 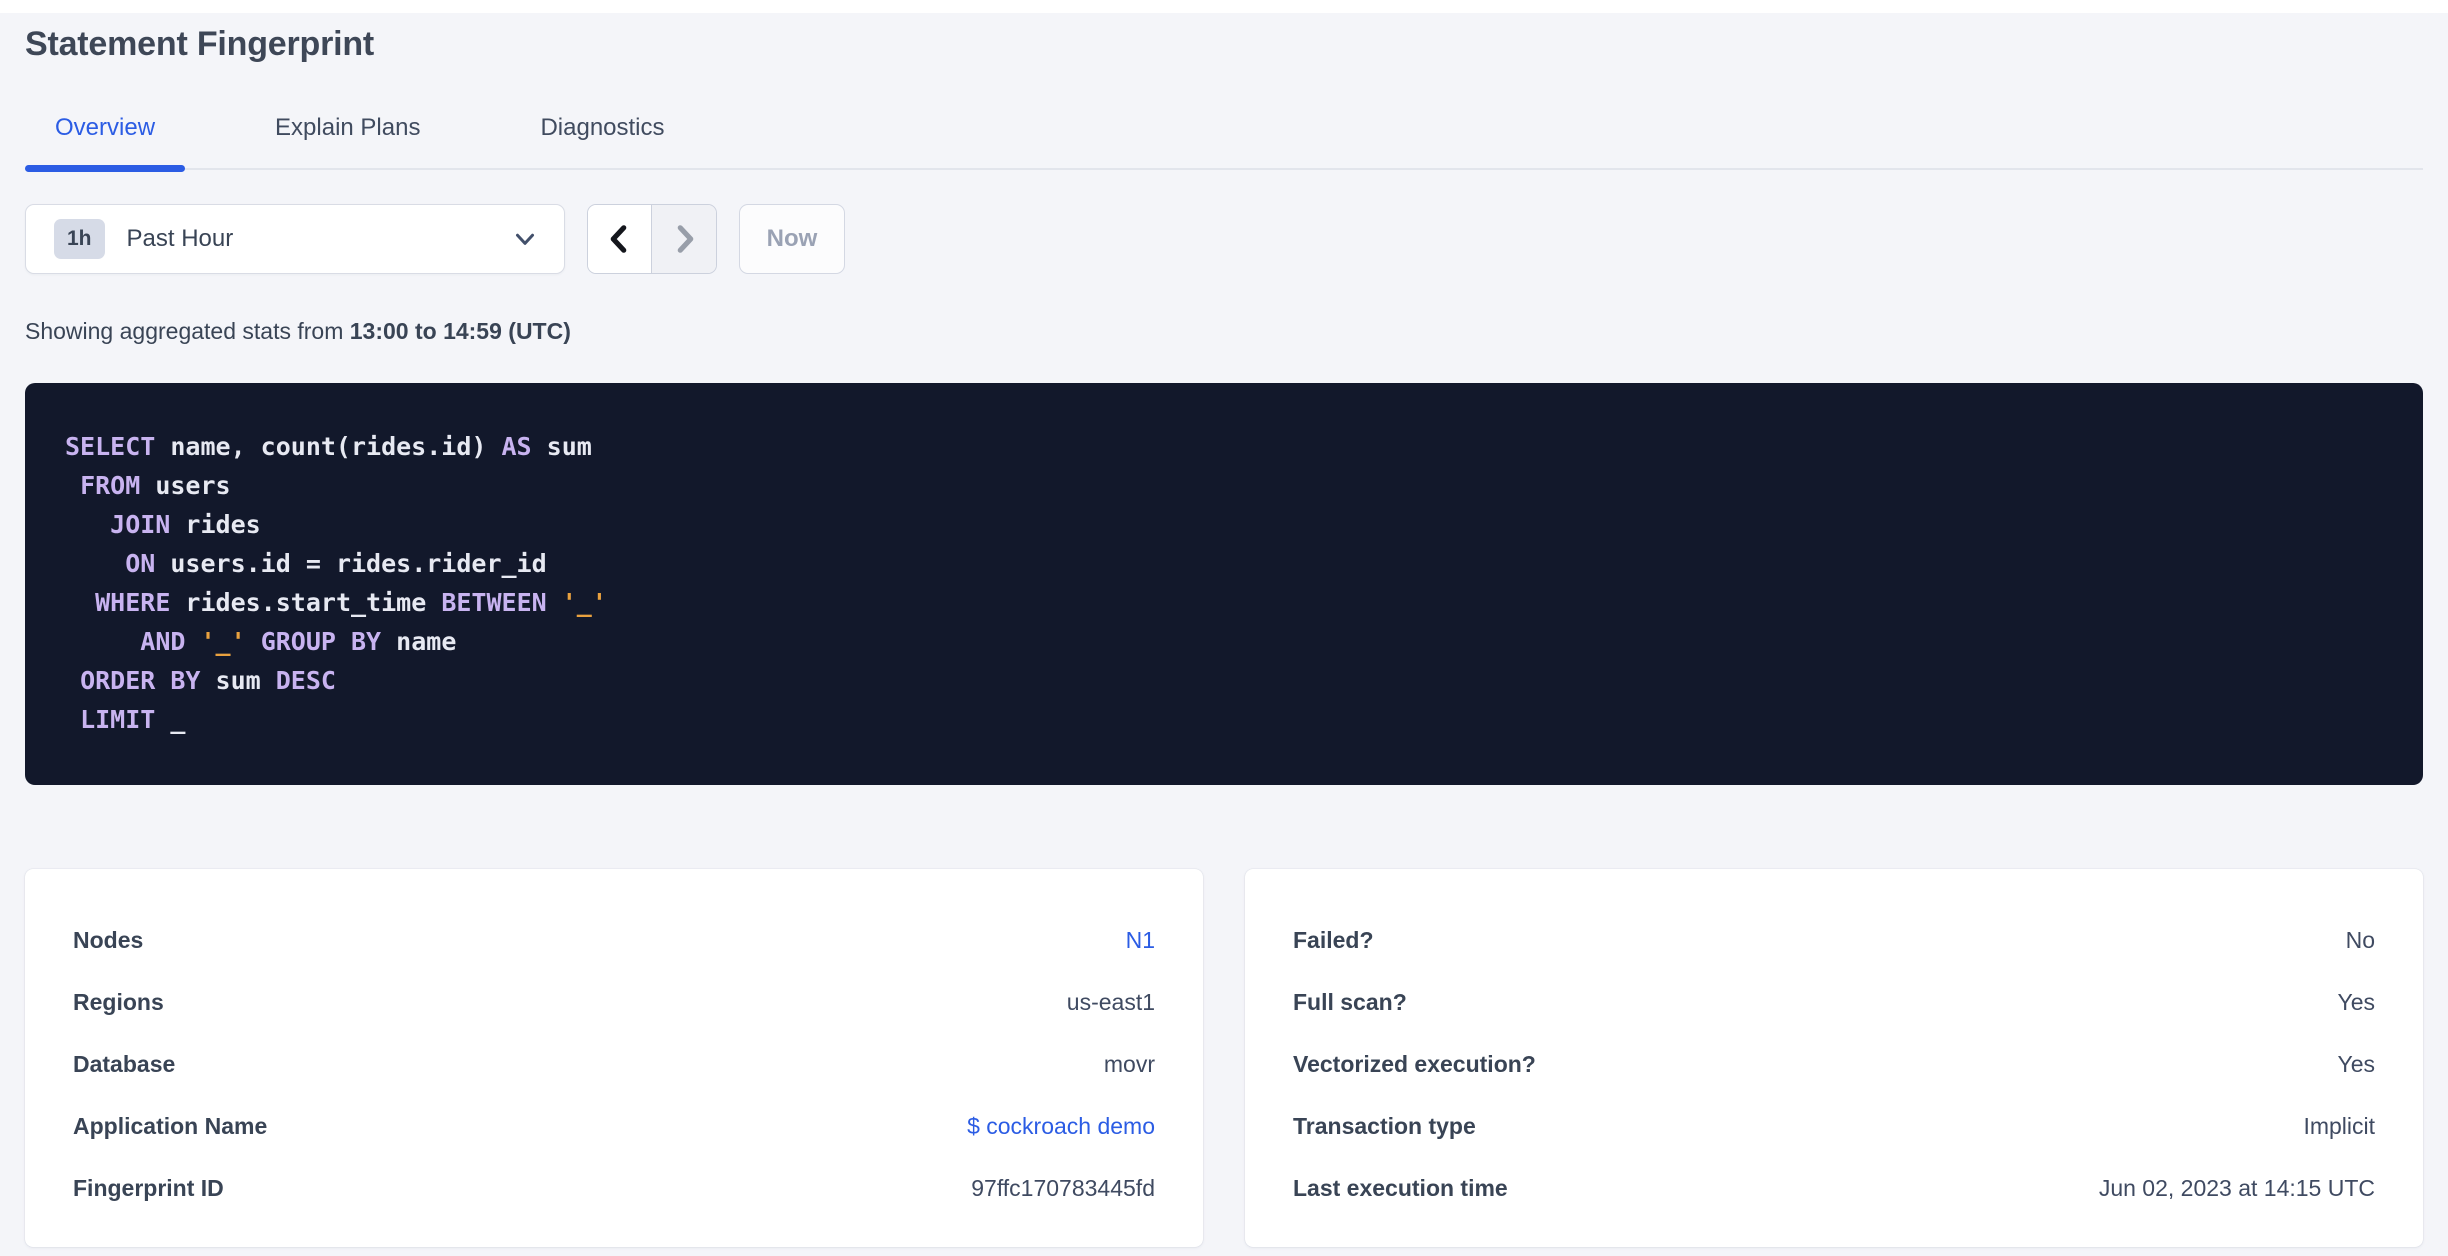 What do you see at coordinates (1834, 940) in the screenshot?
I see `table-row: Failed? No` at bounding box center [1834, 940].